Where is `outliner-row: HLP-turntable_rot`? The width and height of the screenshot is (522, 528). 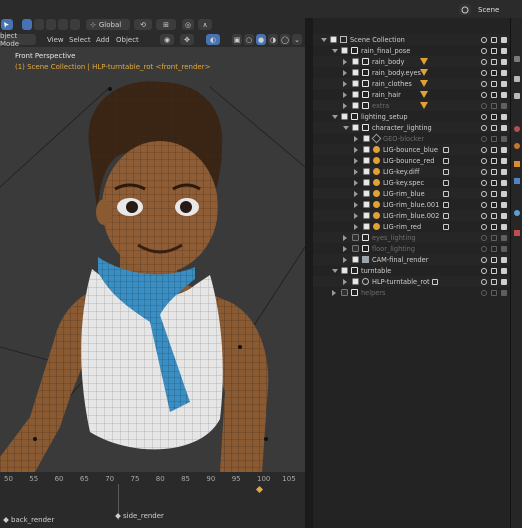
outliner-row: HLP-turntable_rot is located at coordinates (412, 281).